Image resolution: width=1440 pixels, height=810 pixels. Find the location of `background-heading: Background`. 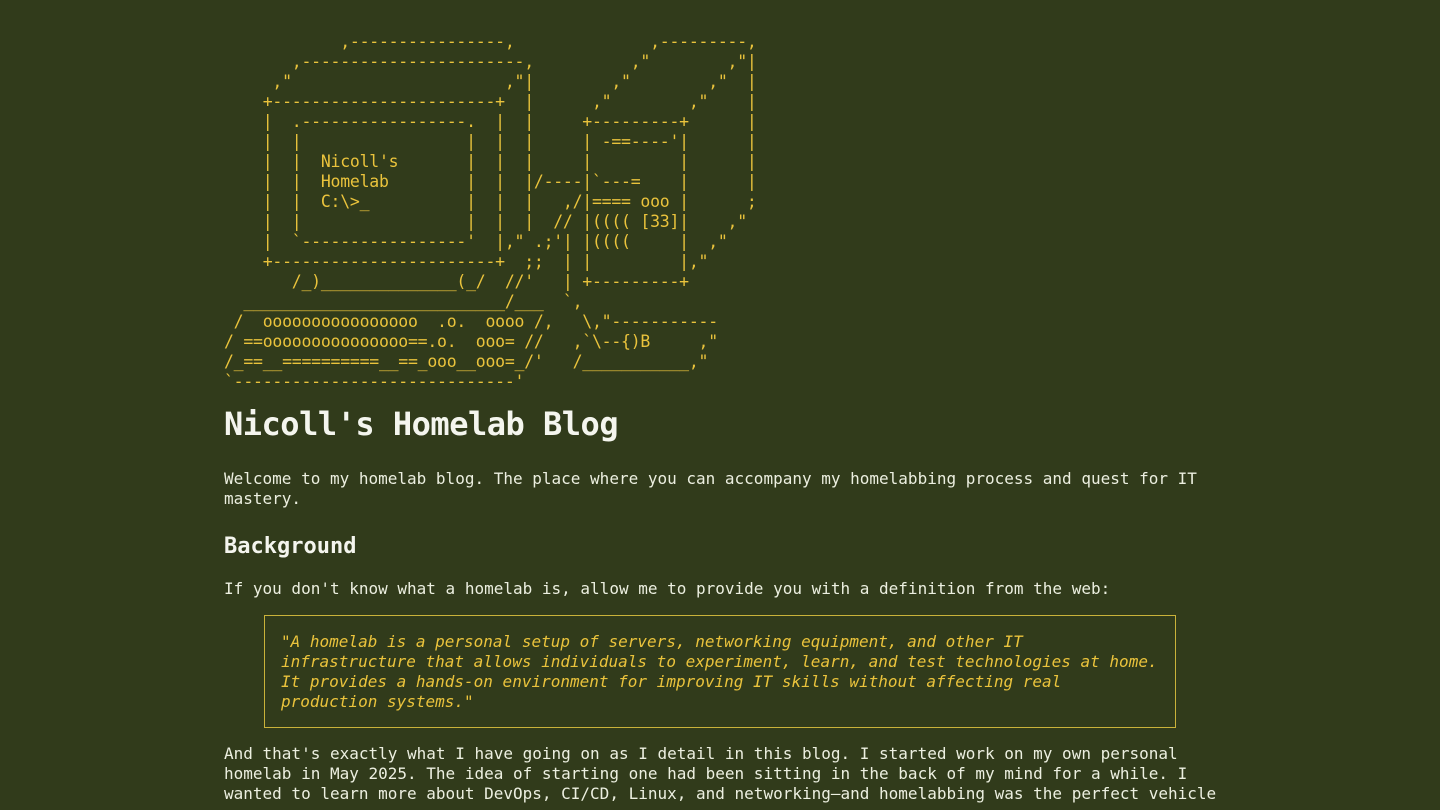

background-heading: Background is located at coordinates (290, 546).